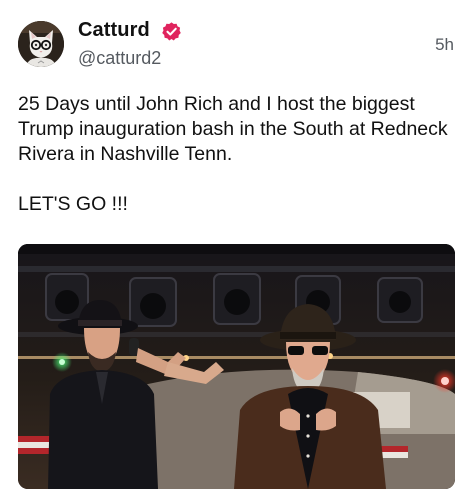  What do you see at coordinates (114, 30) in the screenshot?
I see `display-name: Catturd` at bounding box center [114, 30].